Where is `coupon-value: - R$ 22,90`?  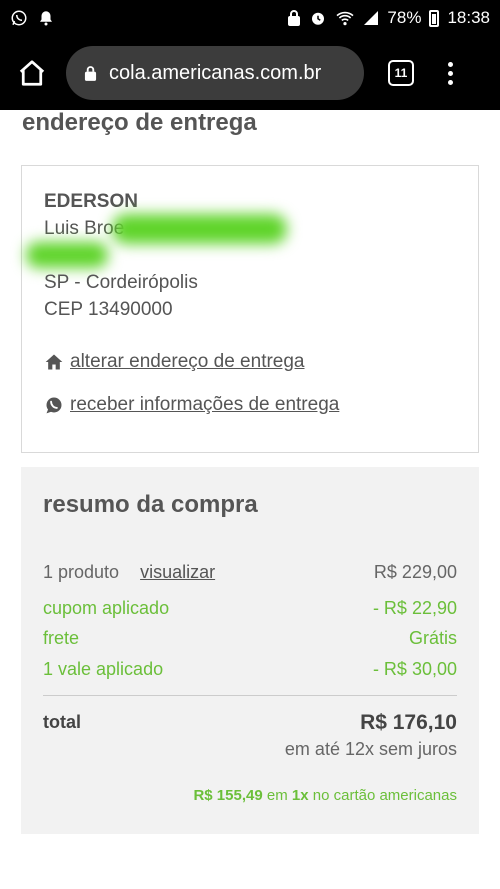 coupon-value: - R$ 22,90 is located at coordinates (414, 608).